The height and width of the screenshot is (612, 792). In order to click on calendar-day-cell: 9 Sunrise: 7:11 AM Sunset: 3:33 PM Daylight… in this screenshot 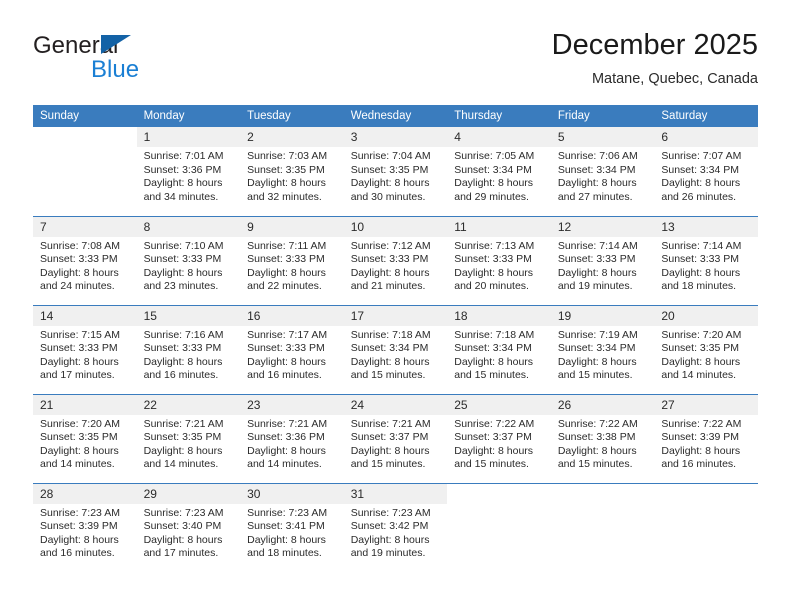, I will do `click(292, 260)`.